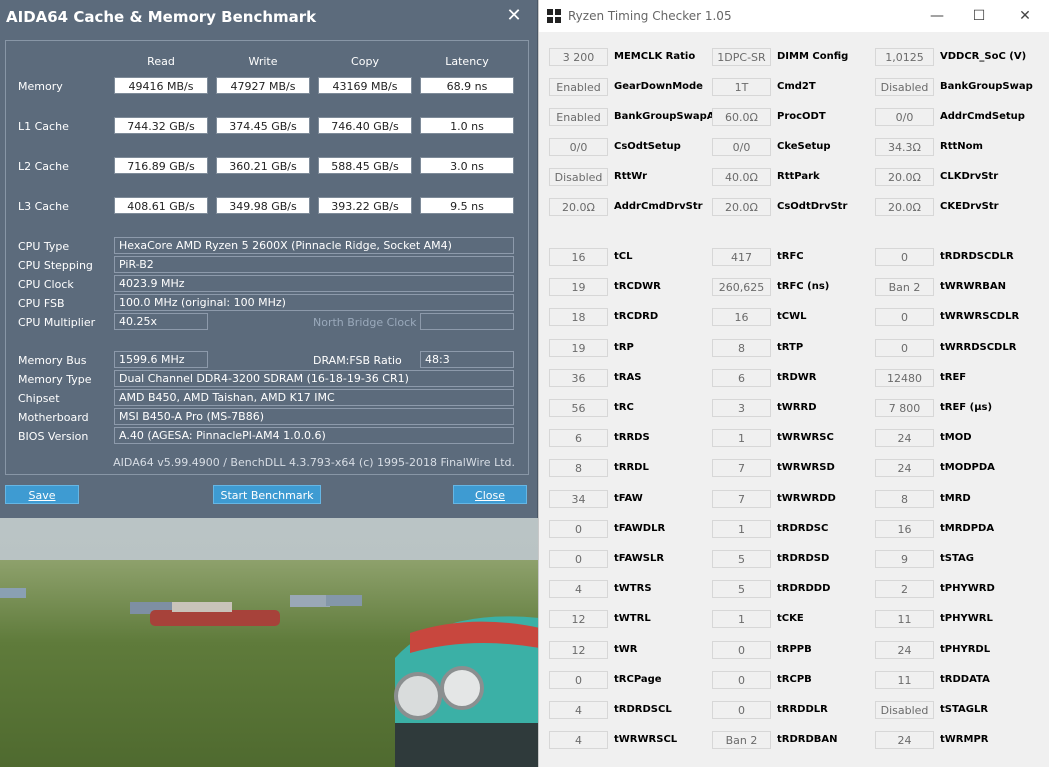  Describe the element at coordinates (904, 710) in the screenshot. I see `field-value-tstaglr: Disabled` at that location.